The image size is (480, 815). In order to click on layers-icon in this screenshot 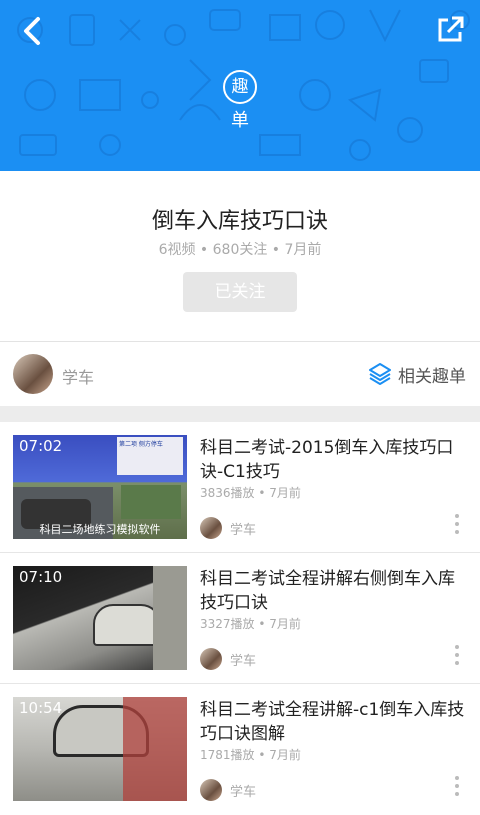, I will do `click(380, 374)`.